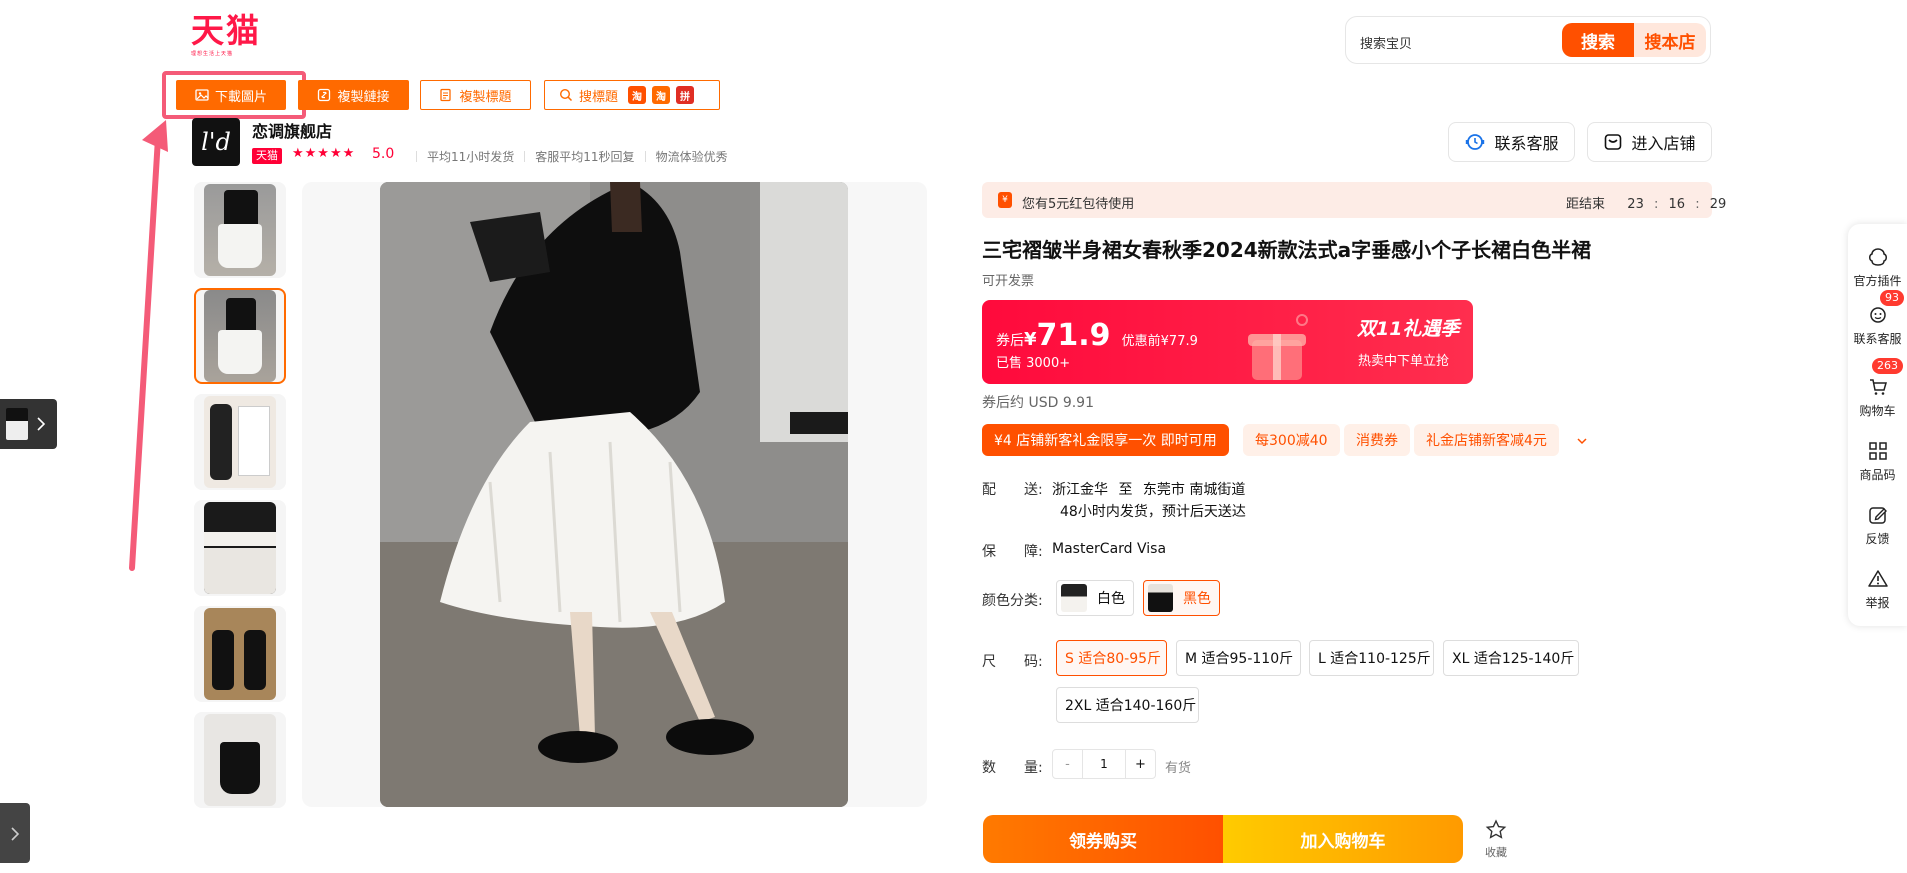 Image resolution: width=1907 pixels, height=873 pixels. What do you see at coordinates (1877, 339) in the screenshot?
I see `sidebar-item-label: 联系客服` at bounding box center [1877, 339].